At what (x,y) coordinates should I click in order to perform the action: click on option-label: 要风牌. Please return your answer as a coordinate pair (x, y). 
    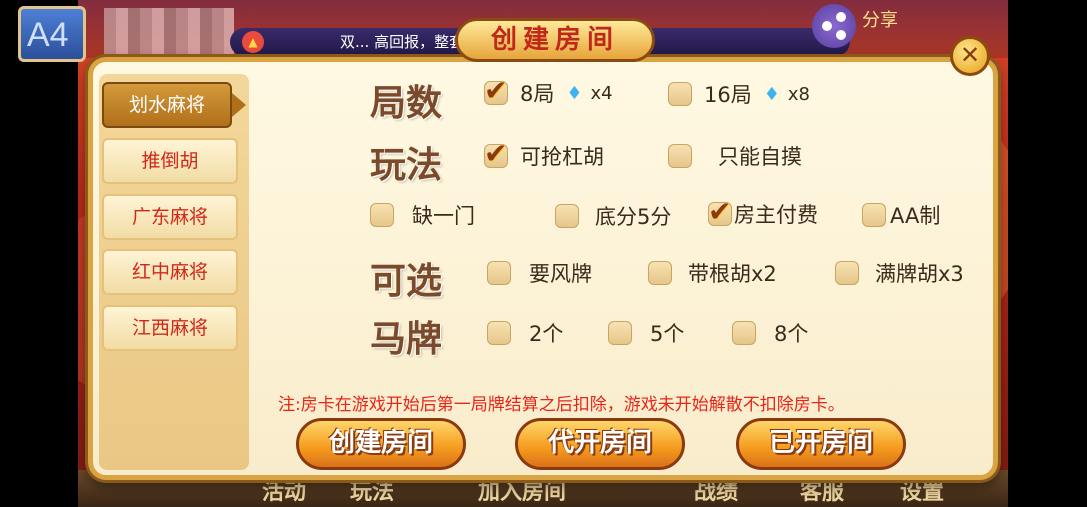
    Looking at the image, I should click on (560, 274).